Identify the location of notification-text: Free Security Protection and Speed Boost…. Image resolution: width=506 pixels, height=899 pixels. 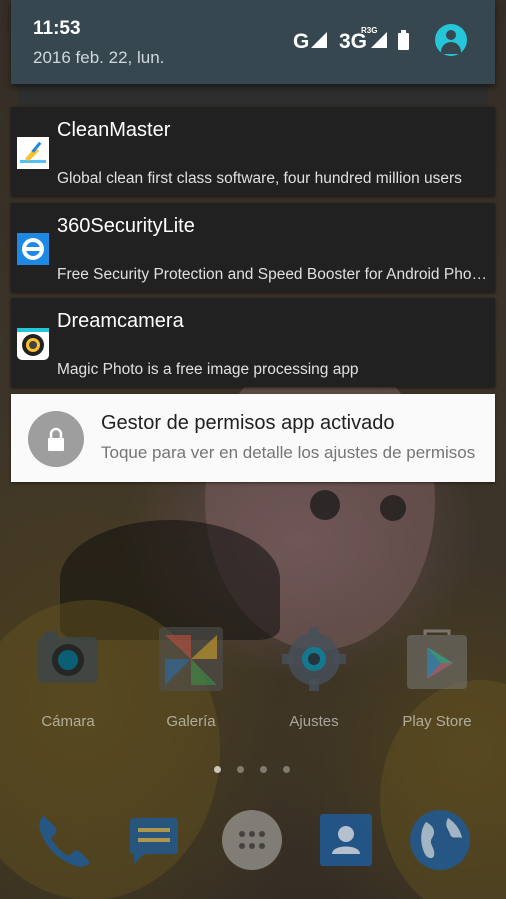
(274, 274).